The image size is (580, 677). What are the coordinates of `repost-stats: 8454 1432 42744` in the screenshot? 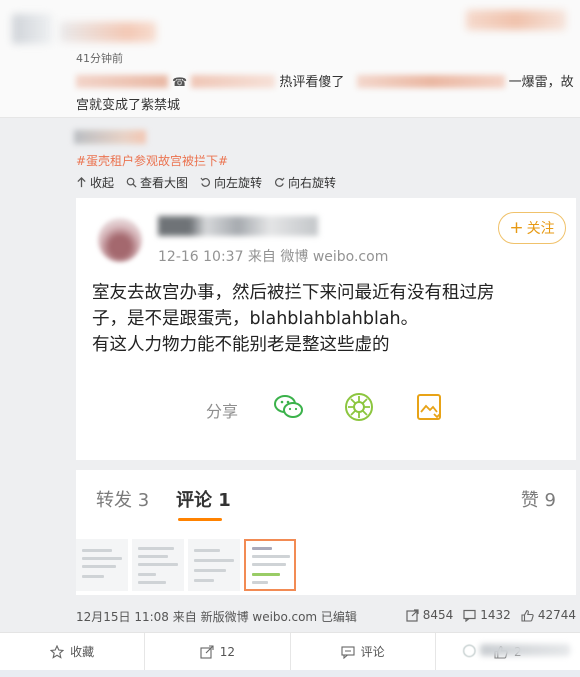 It's located at (491, 615).